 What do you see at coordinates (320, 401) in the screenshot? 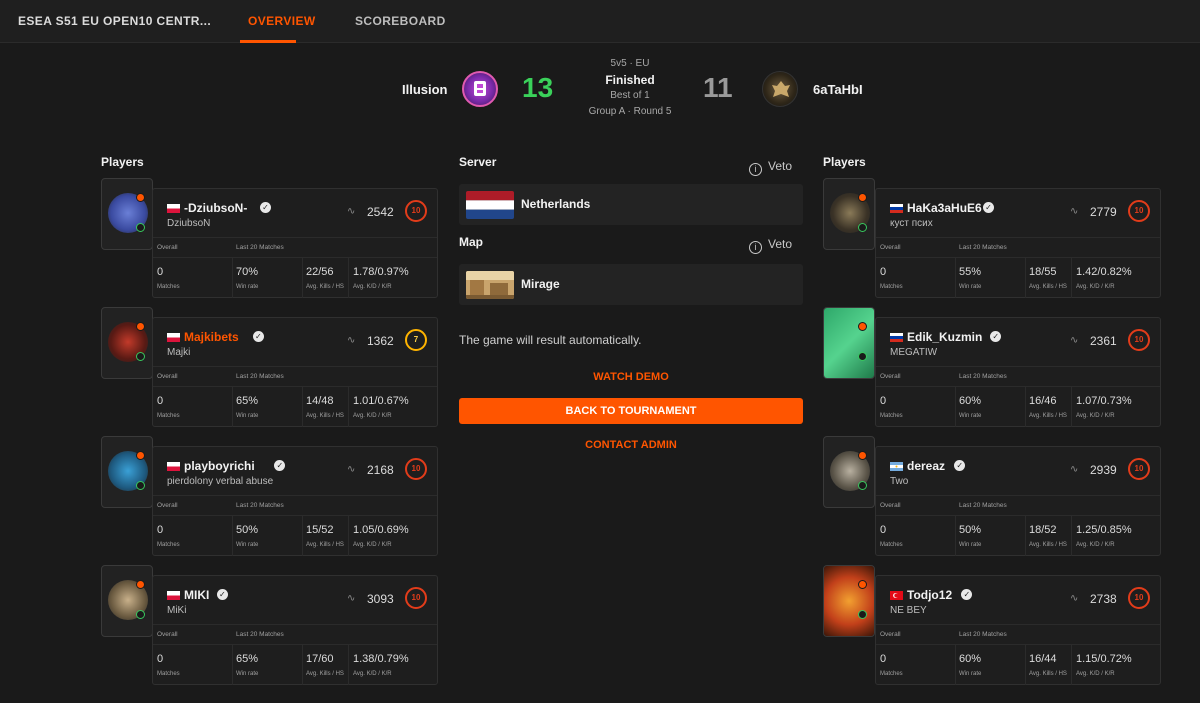
I see `stat-value: 14/48` at bounding box center [320, 401].